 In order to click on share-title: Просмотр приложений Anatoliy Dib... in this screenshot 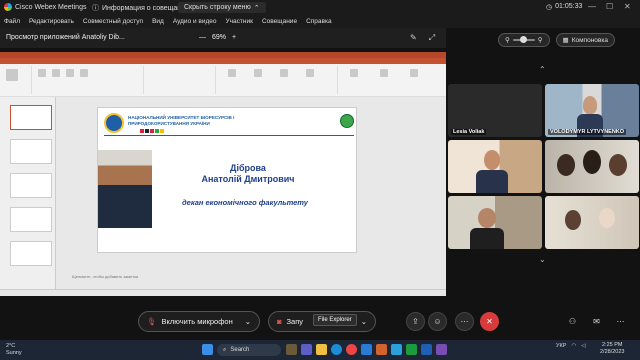, I will do `click(65, 37)`.